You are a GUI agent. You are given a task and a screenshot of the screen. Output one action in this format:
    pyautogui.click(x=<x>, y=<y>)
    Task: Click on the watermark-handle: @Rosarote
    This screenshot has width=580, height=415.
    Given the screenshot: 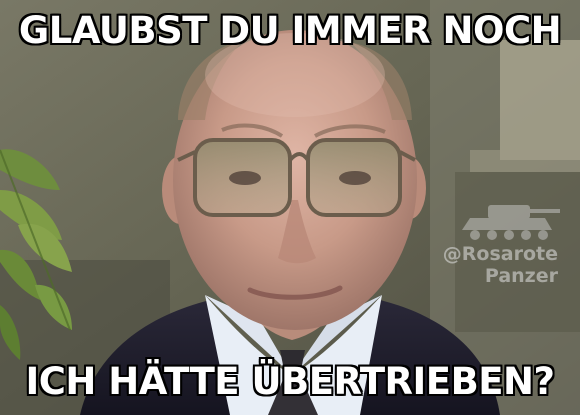 What is the action you would take?
    pyautogui.click(x=500, y=254)
    